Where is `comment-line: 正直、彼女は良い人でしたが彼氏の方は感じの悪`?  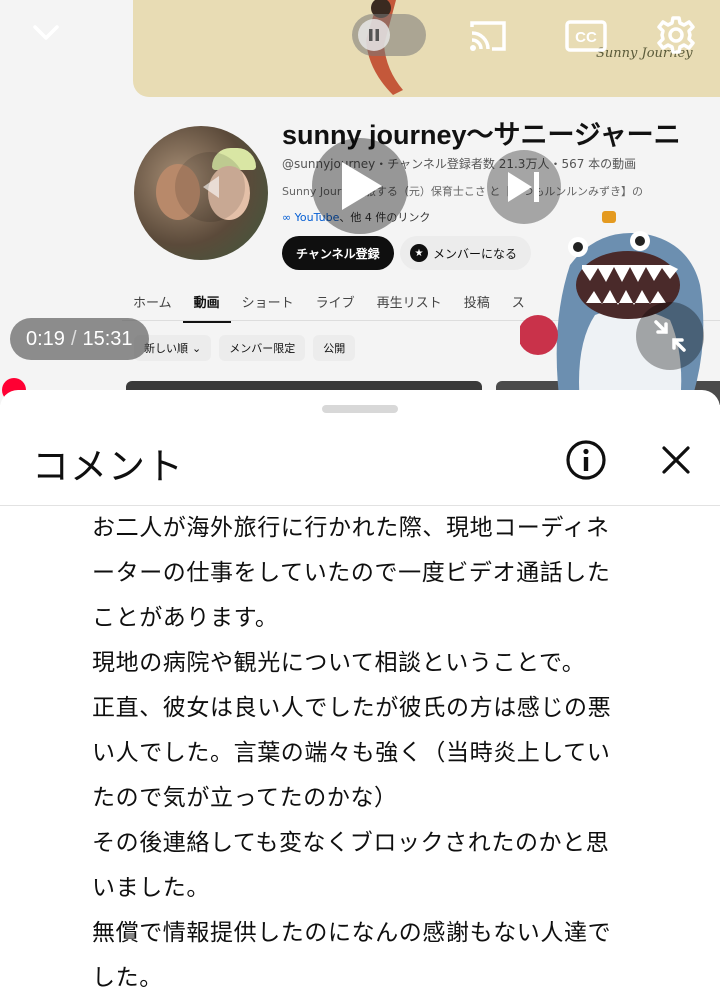
comment-line: 正直、彼女は良い人でしたが彼氏の方は感じの悪 is located at coordinates (352, 708).